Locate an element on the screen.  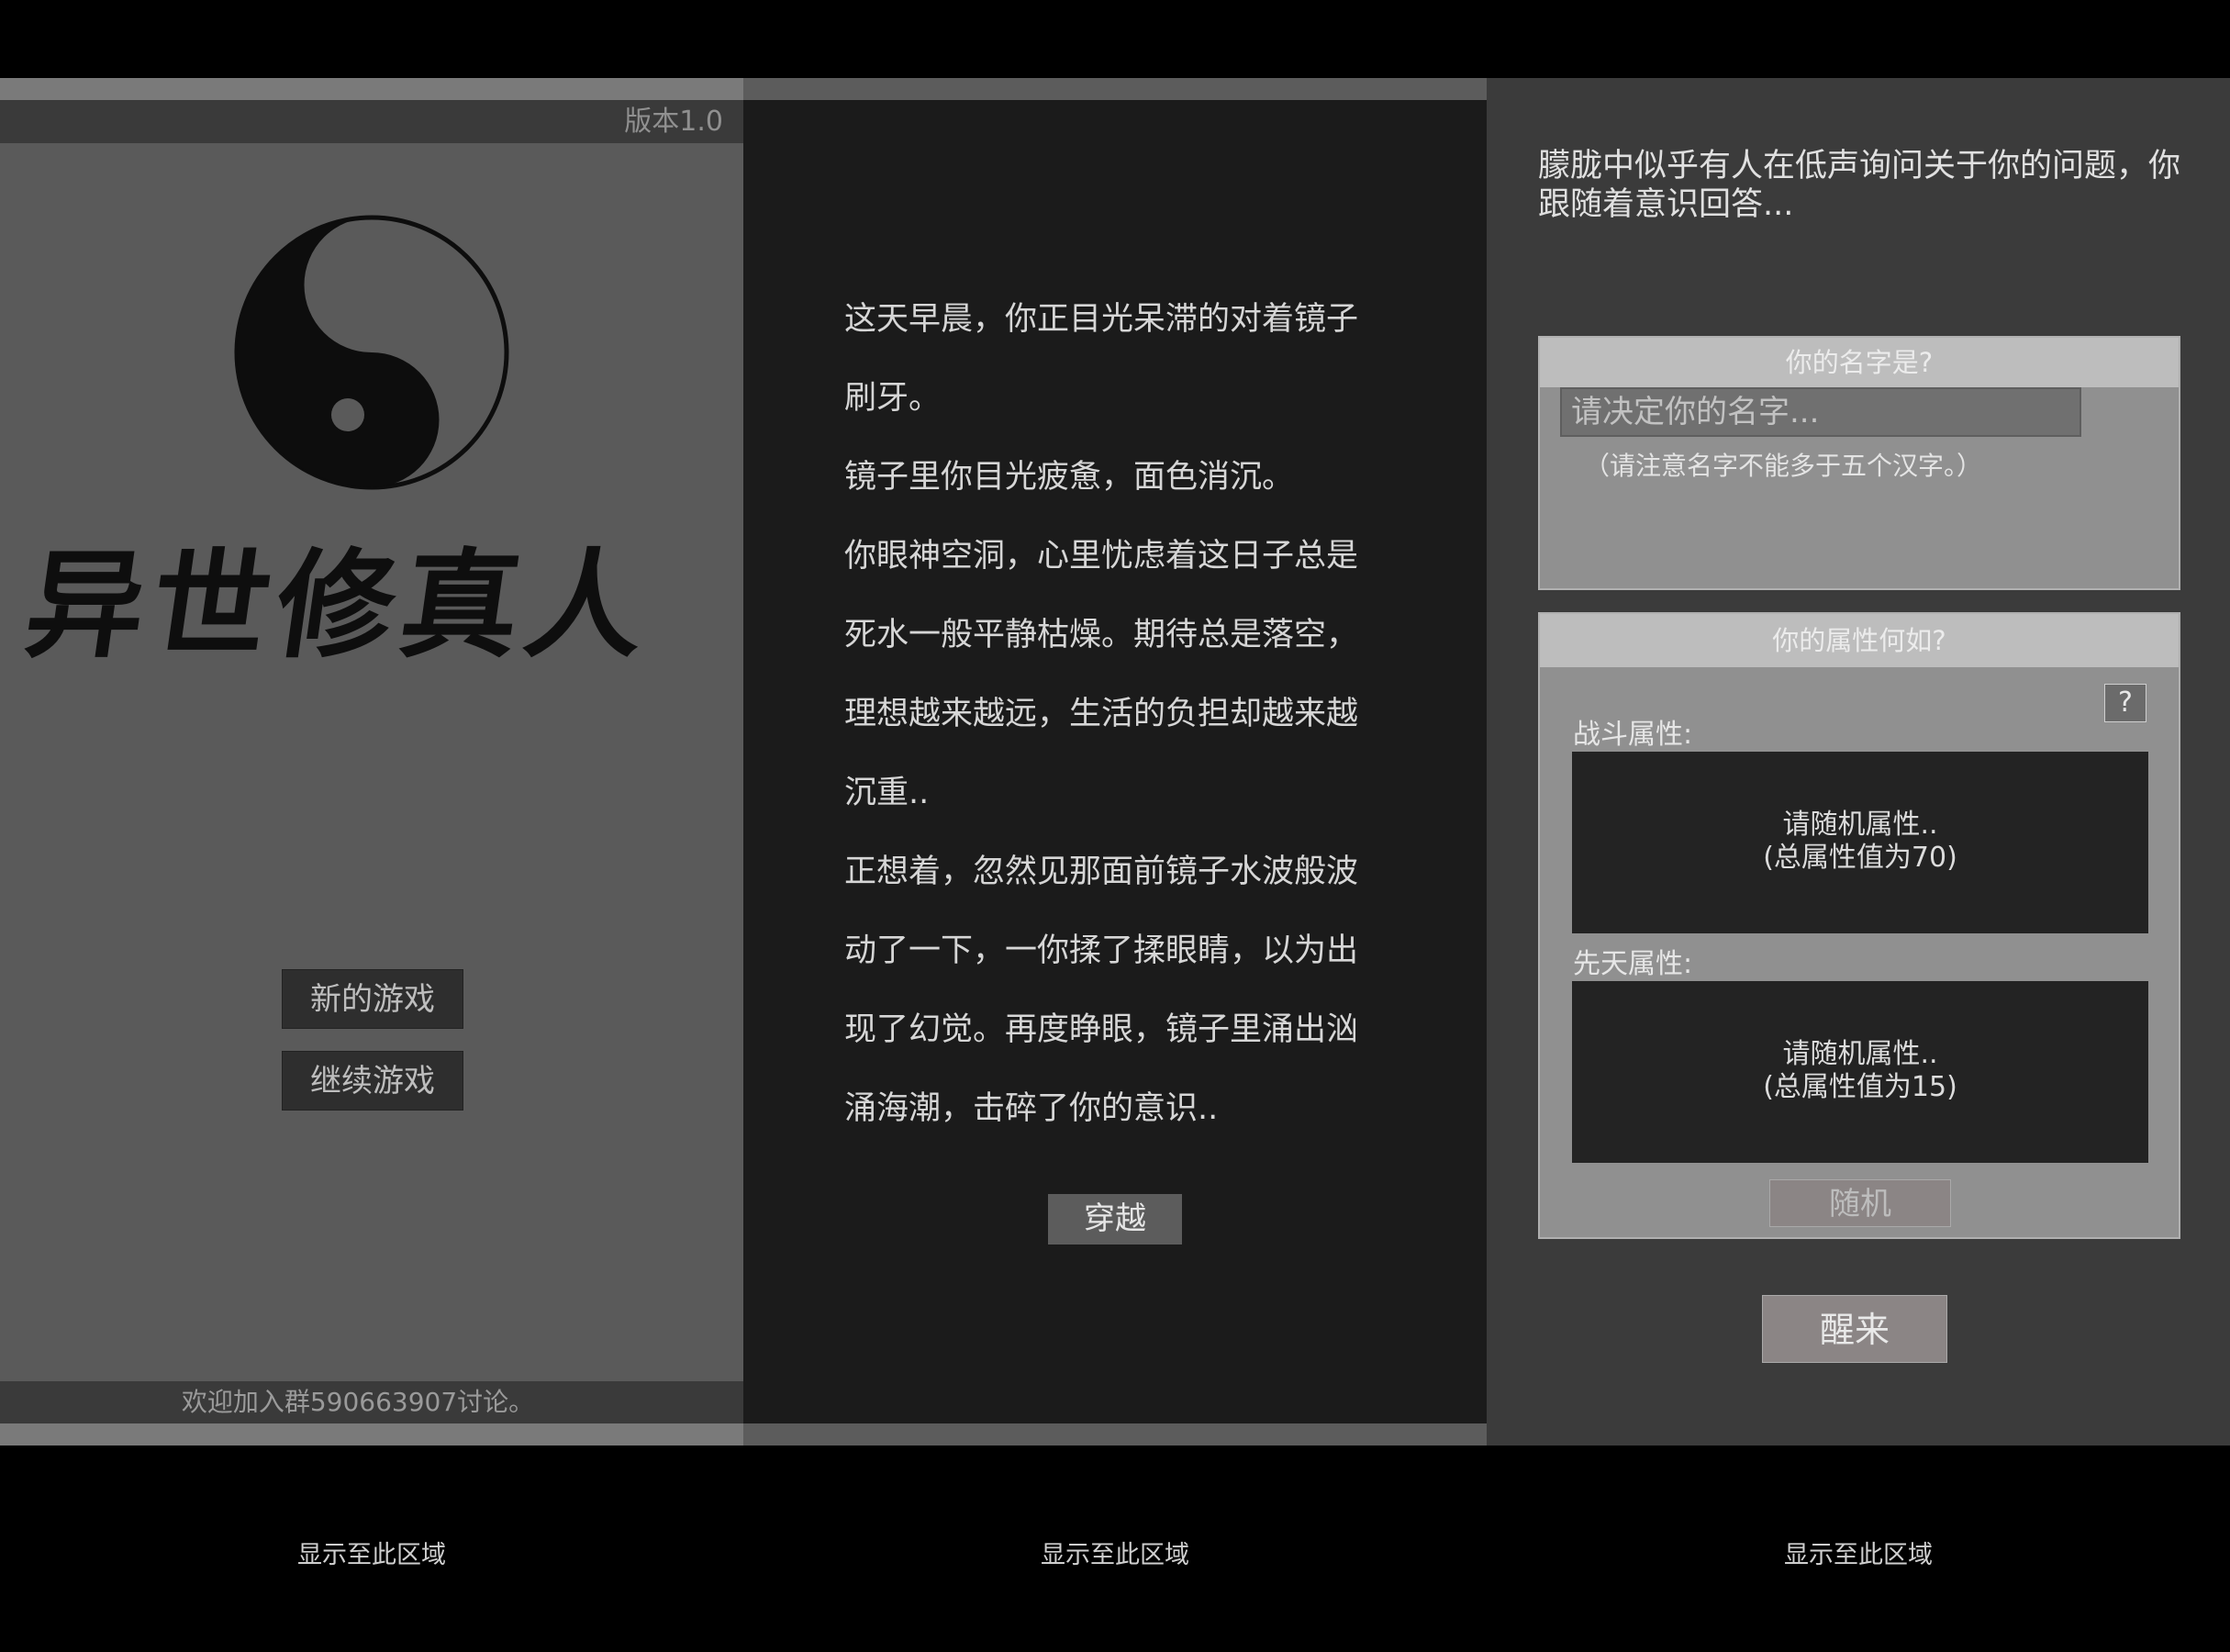
name-card: 你的名字是? （请注意名字不能多于五个汉字。） is located at coordinates (1859, 463).